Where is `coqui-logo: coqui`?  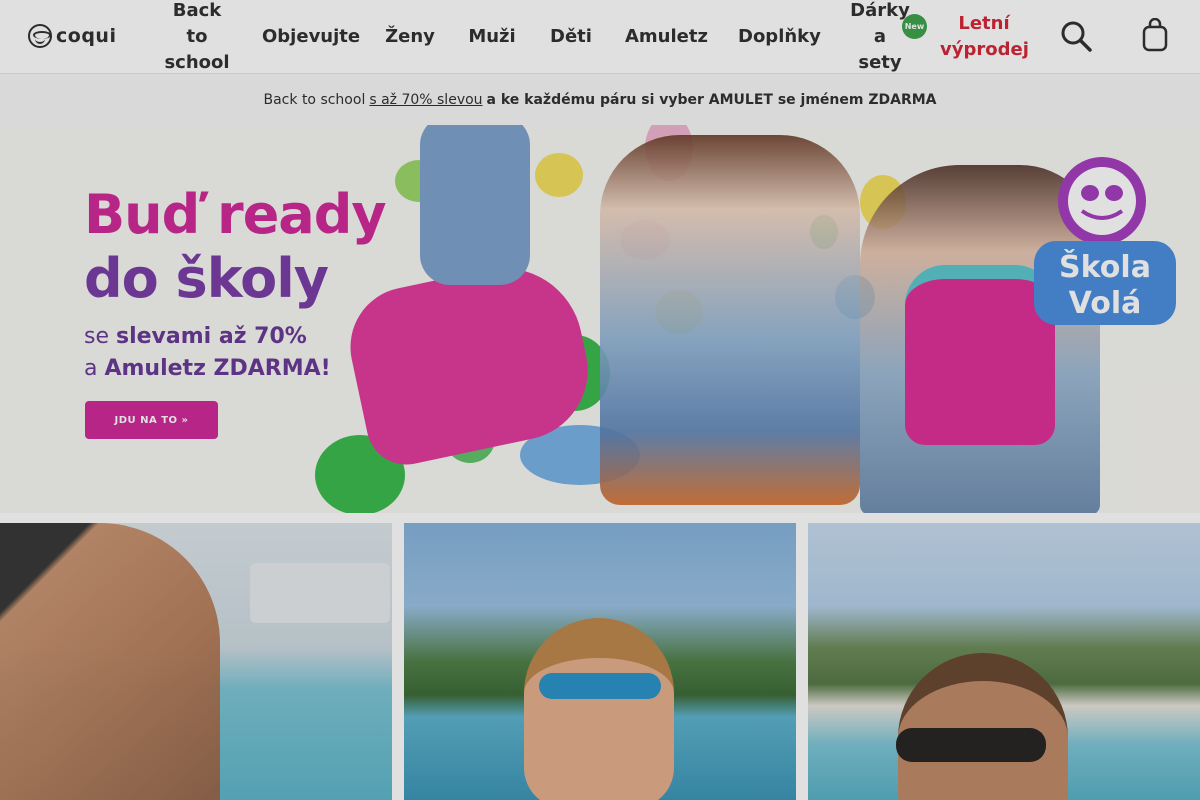
coqui-logo: coqui is located at coordinates (72, 36).